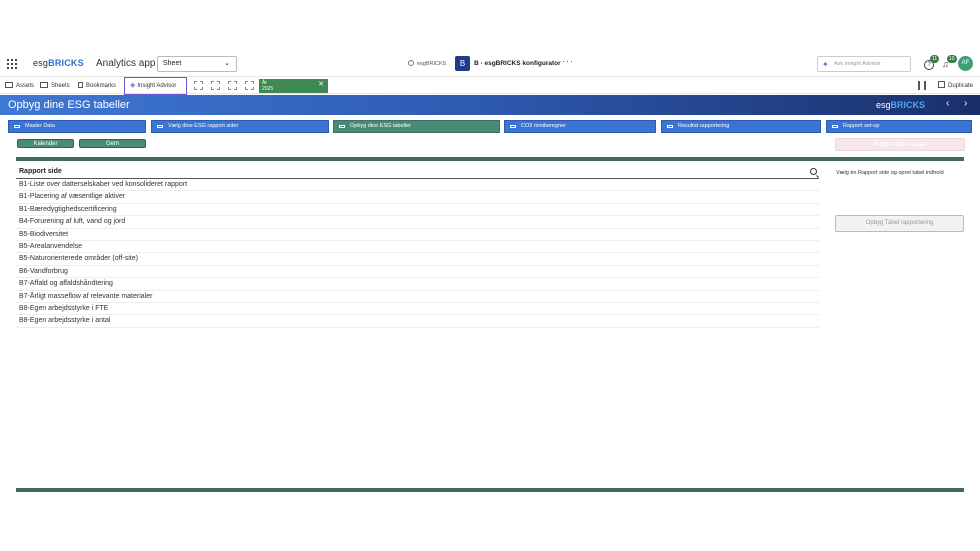 The width and height of the screenshot is (980, 551). I want to click on nav-vaelg-rapport-sider: Vælg dine ESG rapport sider, so click(240, 126).